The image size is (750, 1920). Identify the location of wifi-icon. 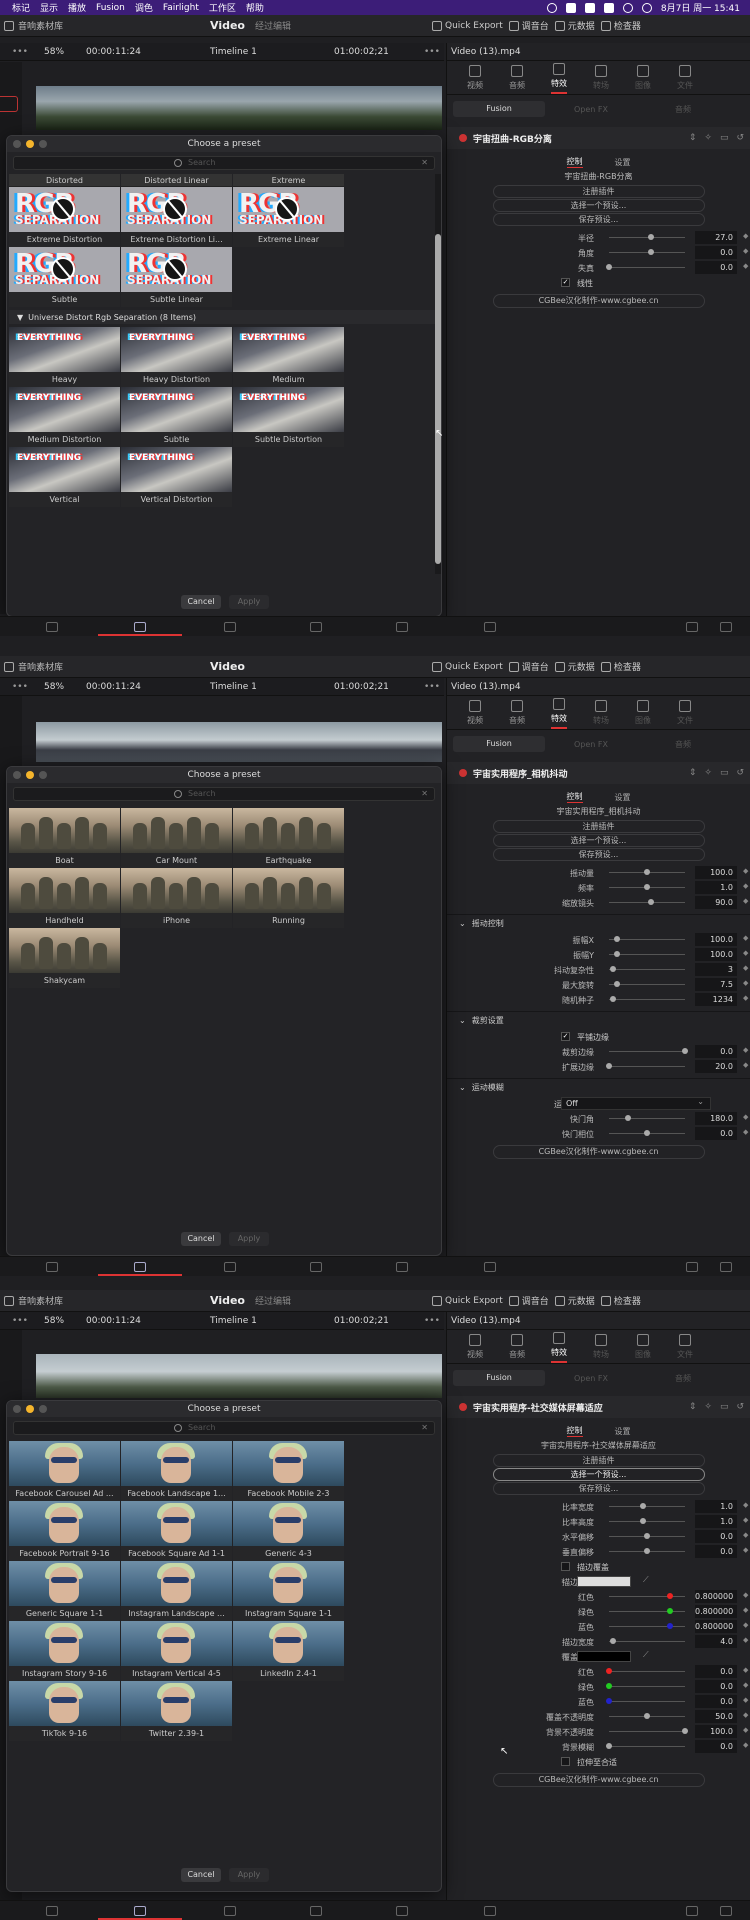
(627, 7).